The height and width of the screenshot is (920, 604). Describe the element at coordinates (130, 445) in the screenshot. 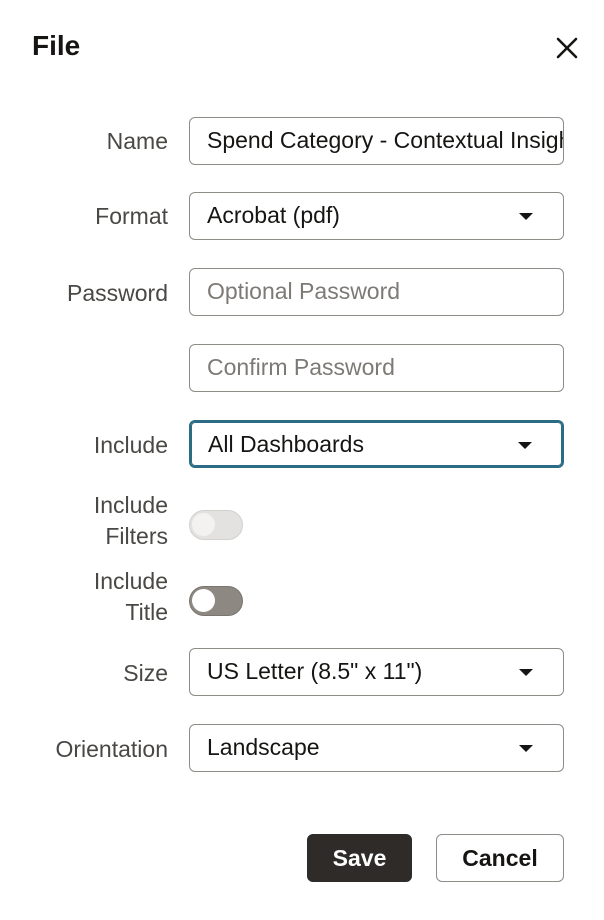

I see `include-label: Include` at that location.